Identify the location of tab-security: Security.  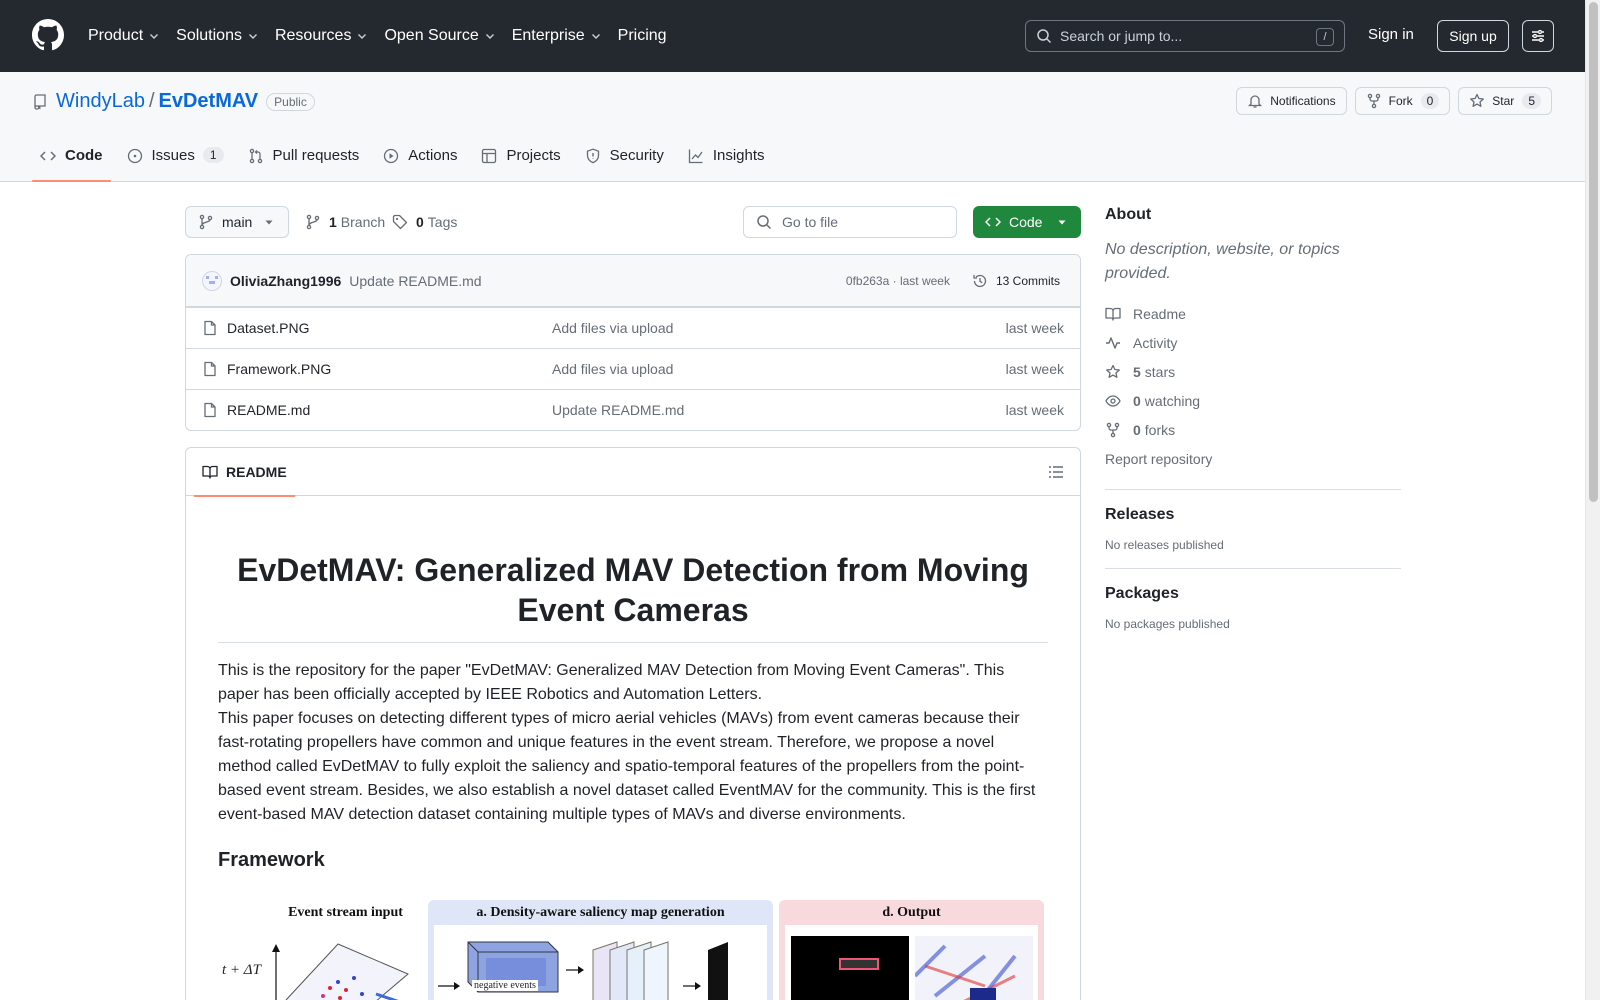
(624, 162).